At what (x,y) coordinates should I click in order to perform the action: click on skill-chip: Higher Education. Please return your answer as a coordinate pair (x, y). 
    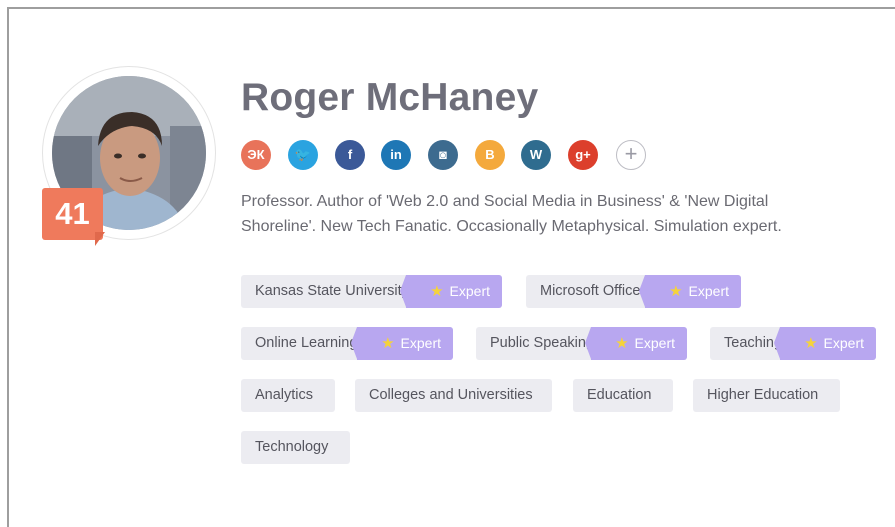
    Looking at the image, I should click on (766, 395).